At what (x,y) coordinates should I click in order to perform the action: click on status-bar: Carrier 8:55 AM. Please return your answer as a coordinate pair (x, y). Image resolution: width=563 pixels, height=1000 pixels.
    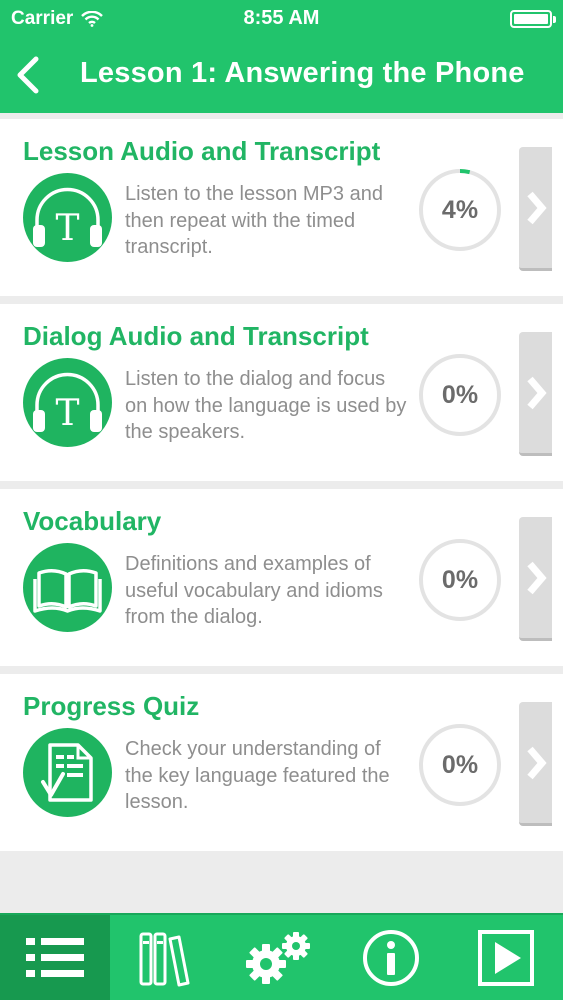
    Looking at the image, I should click on (281, 18).